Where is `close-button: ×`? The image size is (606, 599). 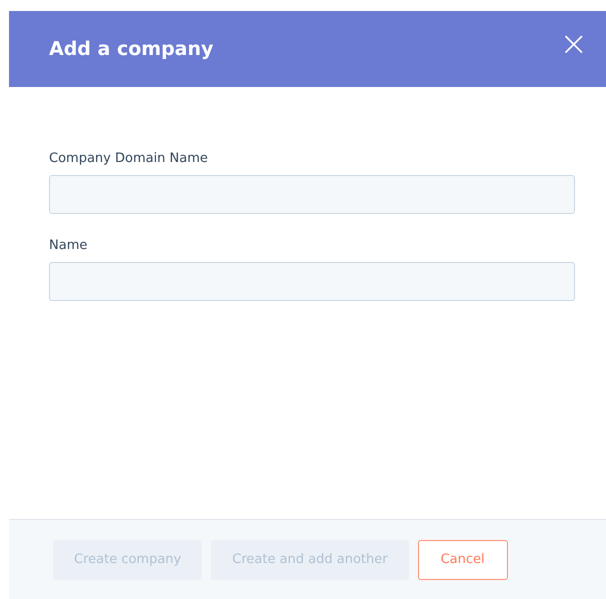
close-button: × is located at coordinates (574, 44).